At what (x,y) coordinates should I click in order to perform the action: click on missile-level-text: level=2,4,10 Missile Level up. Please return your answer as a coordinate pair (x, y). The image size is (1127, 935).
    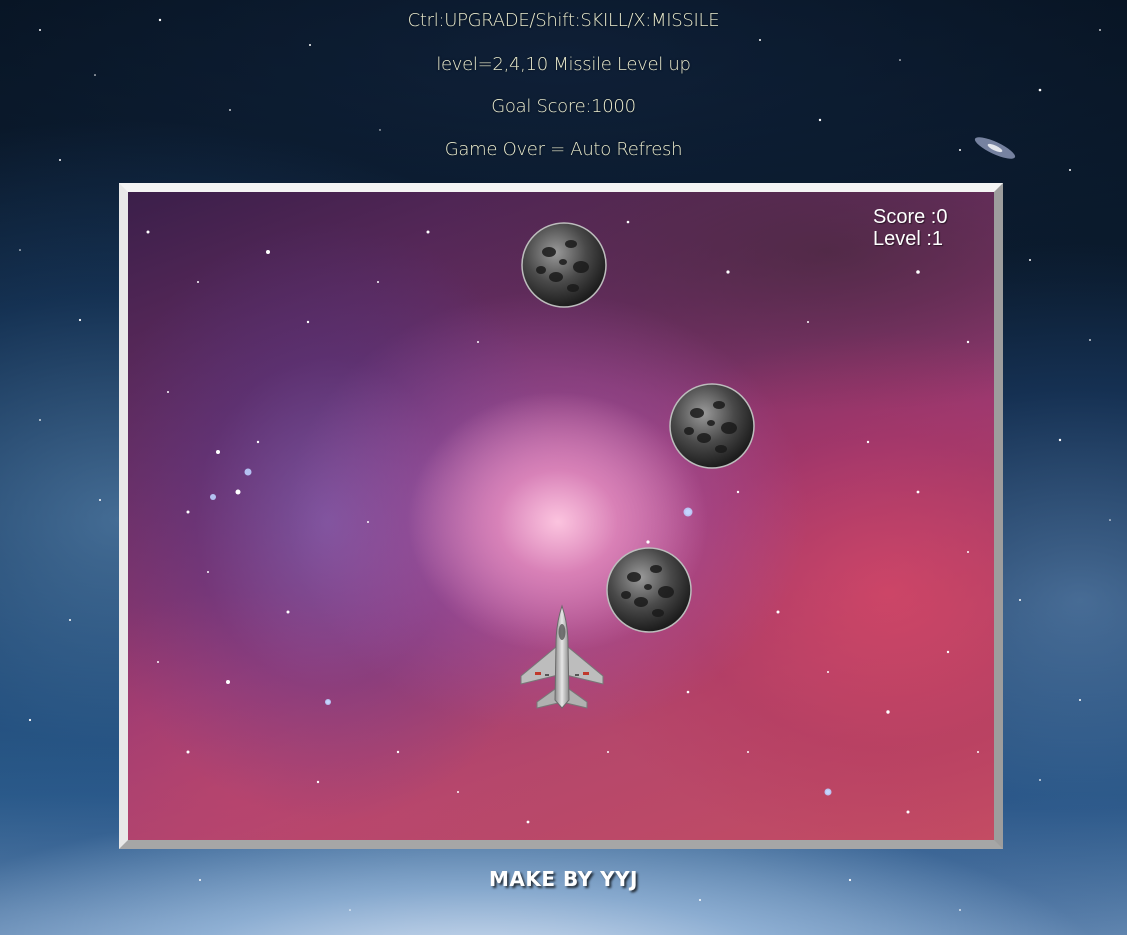
    Looking at the image, I should click on (563, 64).